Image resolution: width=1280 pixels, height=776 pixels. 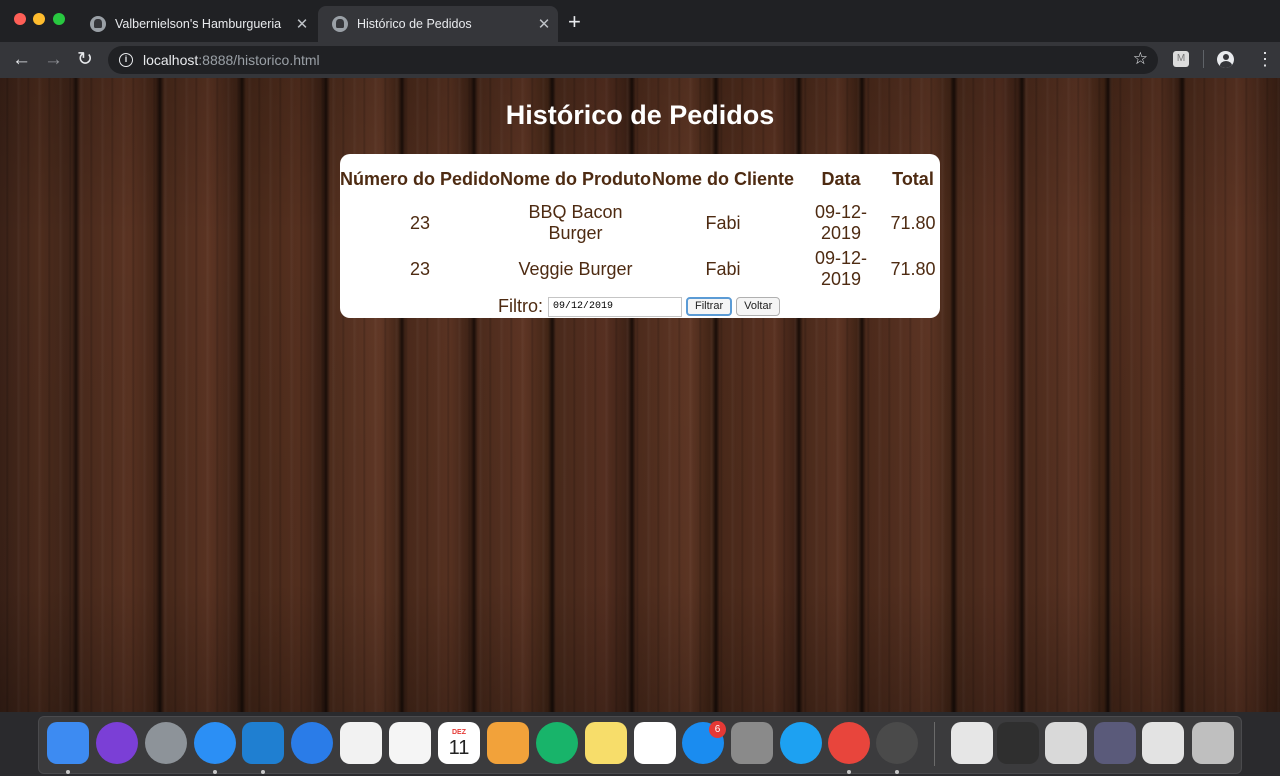 What do you see at coordinates (849, 743) in the screenshot?
I see `chrome-icon` at bounding box center [849, 743].